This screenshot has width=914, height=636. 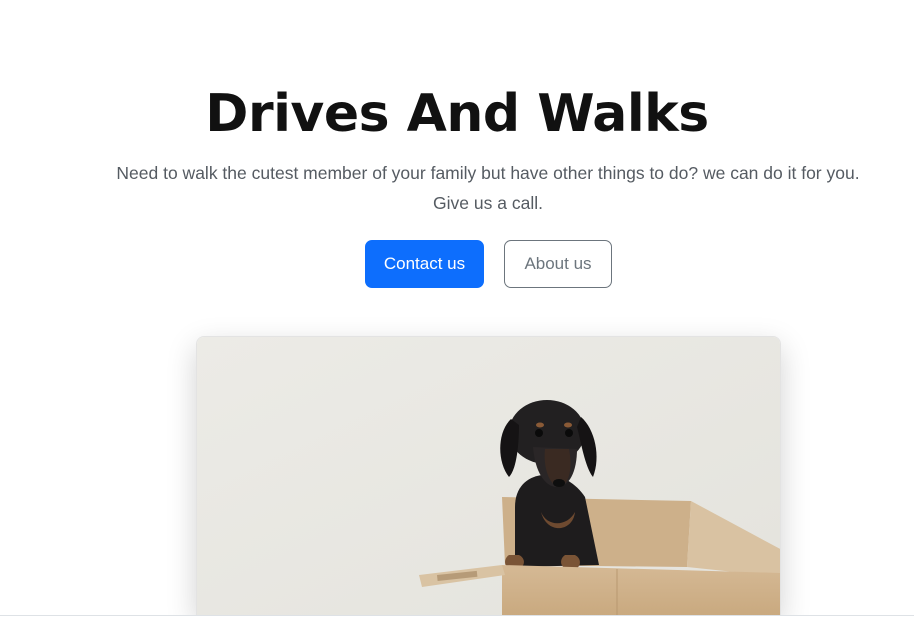 I want to click on footer-divider, so click(x=457, y=625).